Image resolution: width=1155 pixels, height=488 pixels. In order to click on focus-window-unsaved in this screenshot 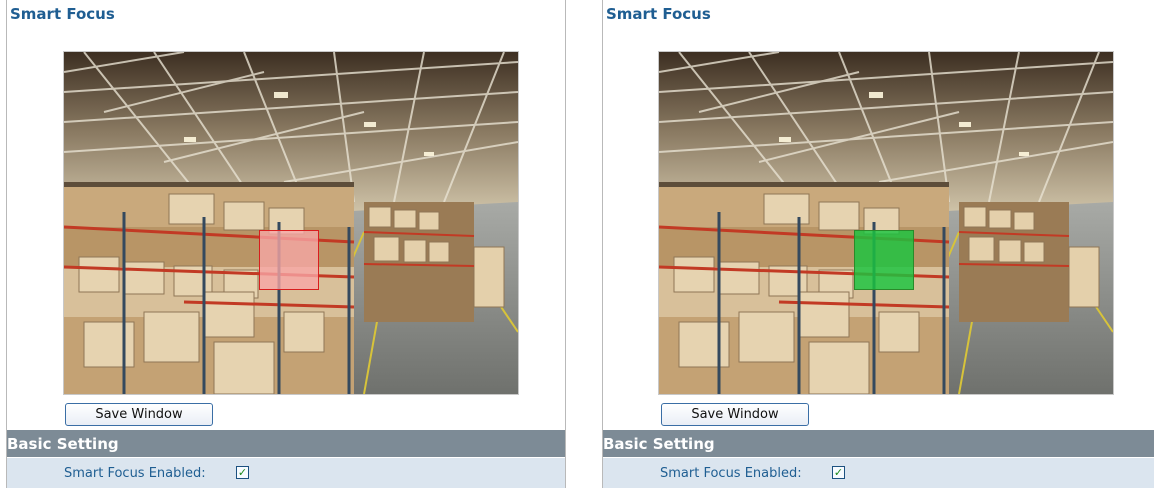, I will do `click(289, 260)`.